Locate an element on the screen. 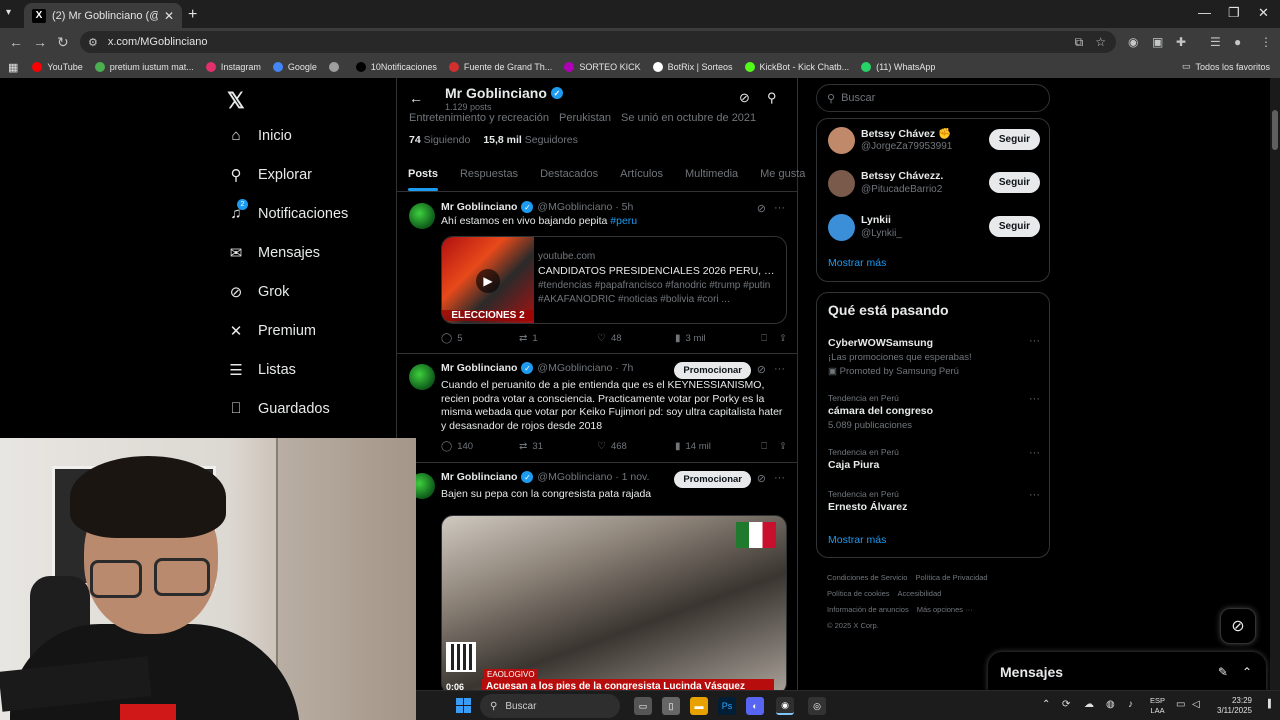 The height and width of the screenshot is (720, 1280). tab-me-gusta: Me gusta is located at coordinates (782, 176).